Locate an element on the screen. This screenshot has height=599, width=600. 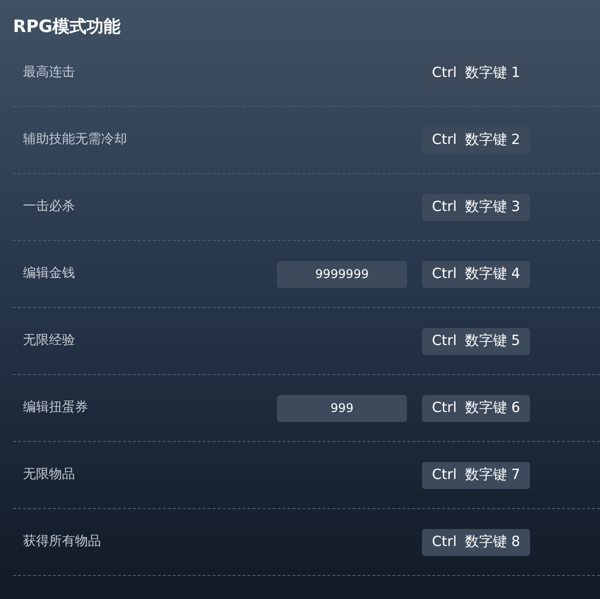
hotkey-button: Ctrl 数字键 7 is located at coordinates (476, 475).